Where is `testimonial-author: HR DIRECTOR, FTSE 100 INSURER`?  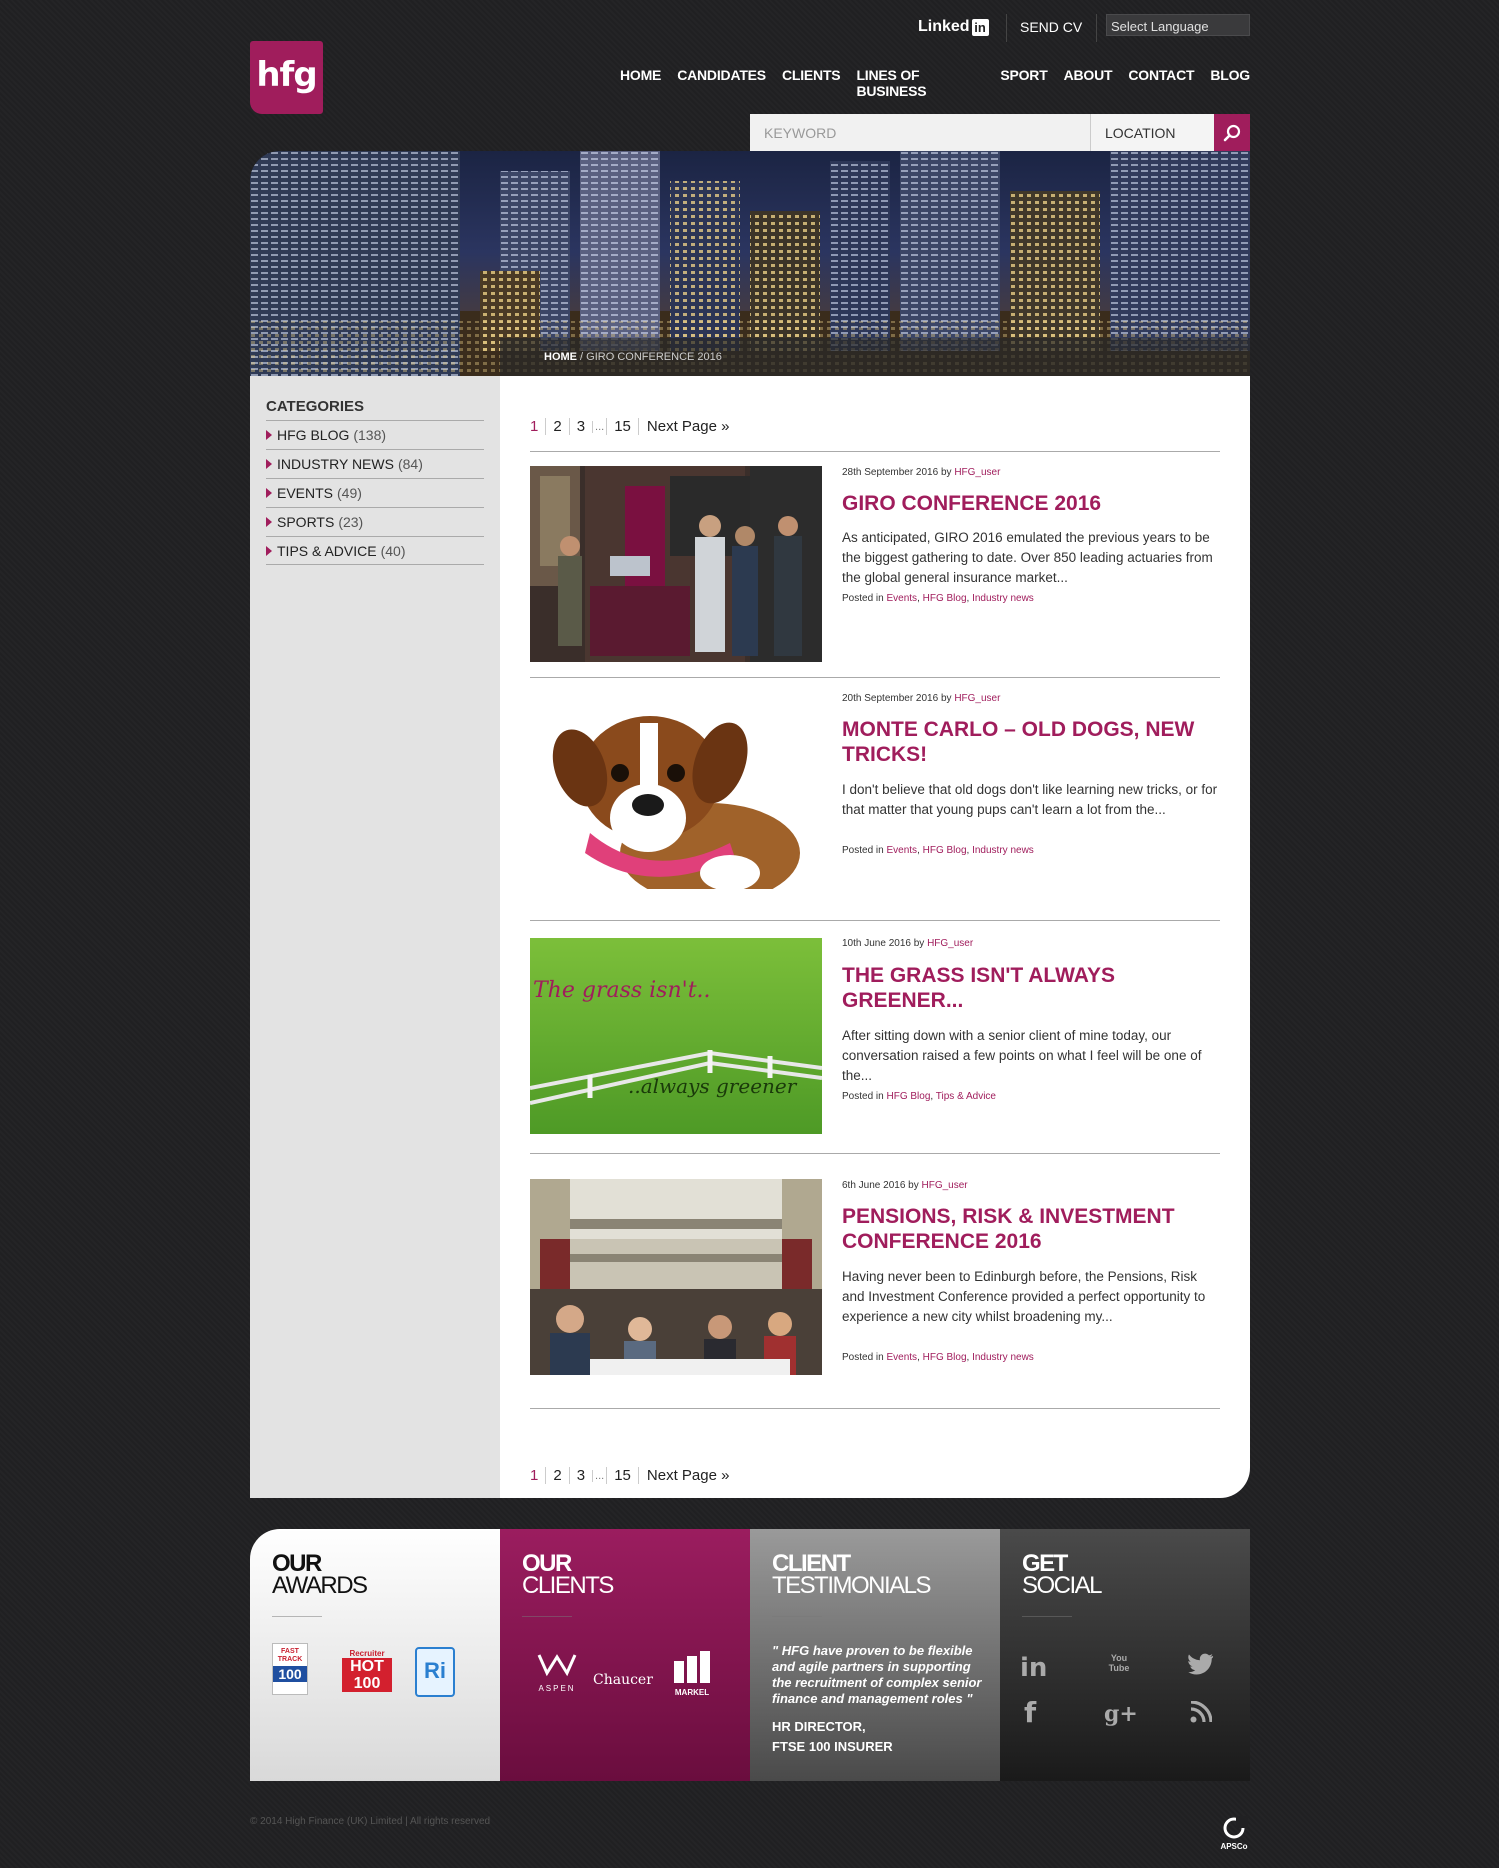 testimonial-author: HR DIRECTOR, FTSE 100 INSURER is located at coordinates (832, 1736).